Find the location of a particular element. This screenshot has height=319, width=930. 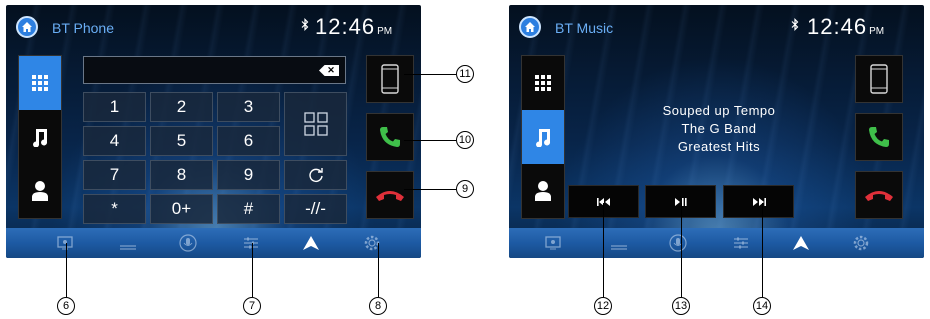

key-4: 4 is located at coordinates (114, 141).